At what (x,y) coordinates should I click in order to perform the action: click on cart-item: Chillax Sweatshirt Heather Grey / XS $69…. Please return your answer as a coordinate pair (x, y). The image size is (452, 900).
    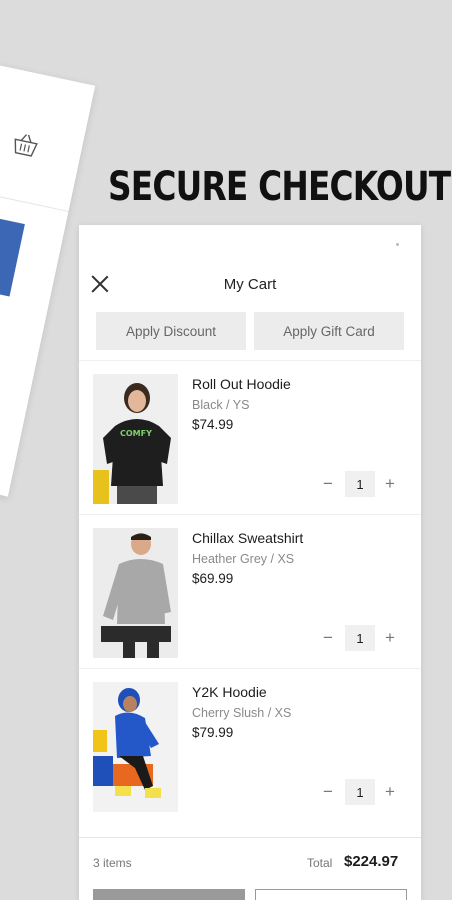
    Looking at the image, I should click on (250, 591).